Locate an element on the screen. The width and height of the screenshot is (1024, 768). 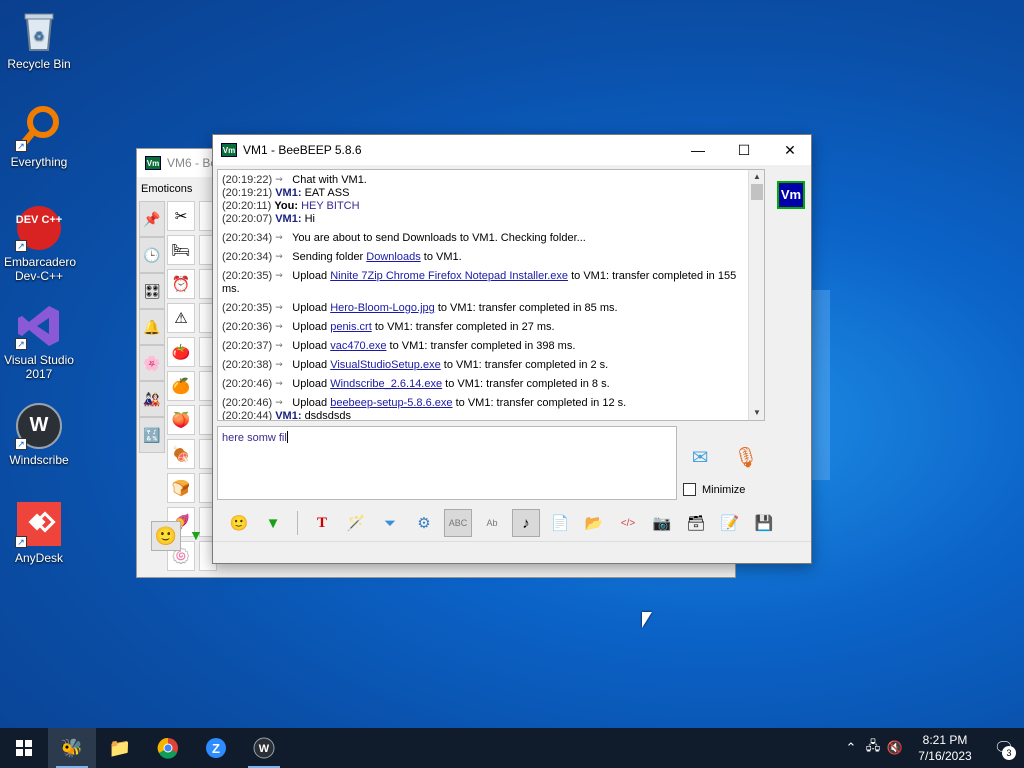
file-link: beebeep-setup-5.8.6.exe is located at coordinates (391, 403).